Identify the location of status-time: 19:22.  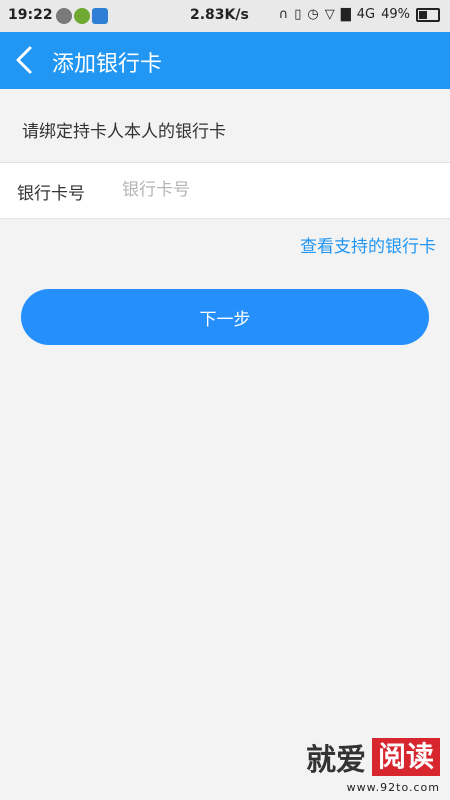
(30, 15).